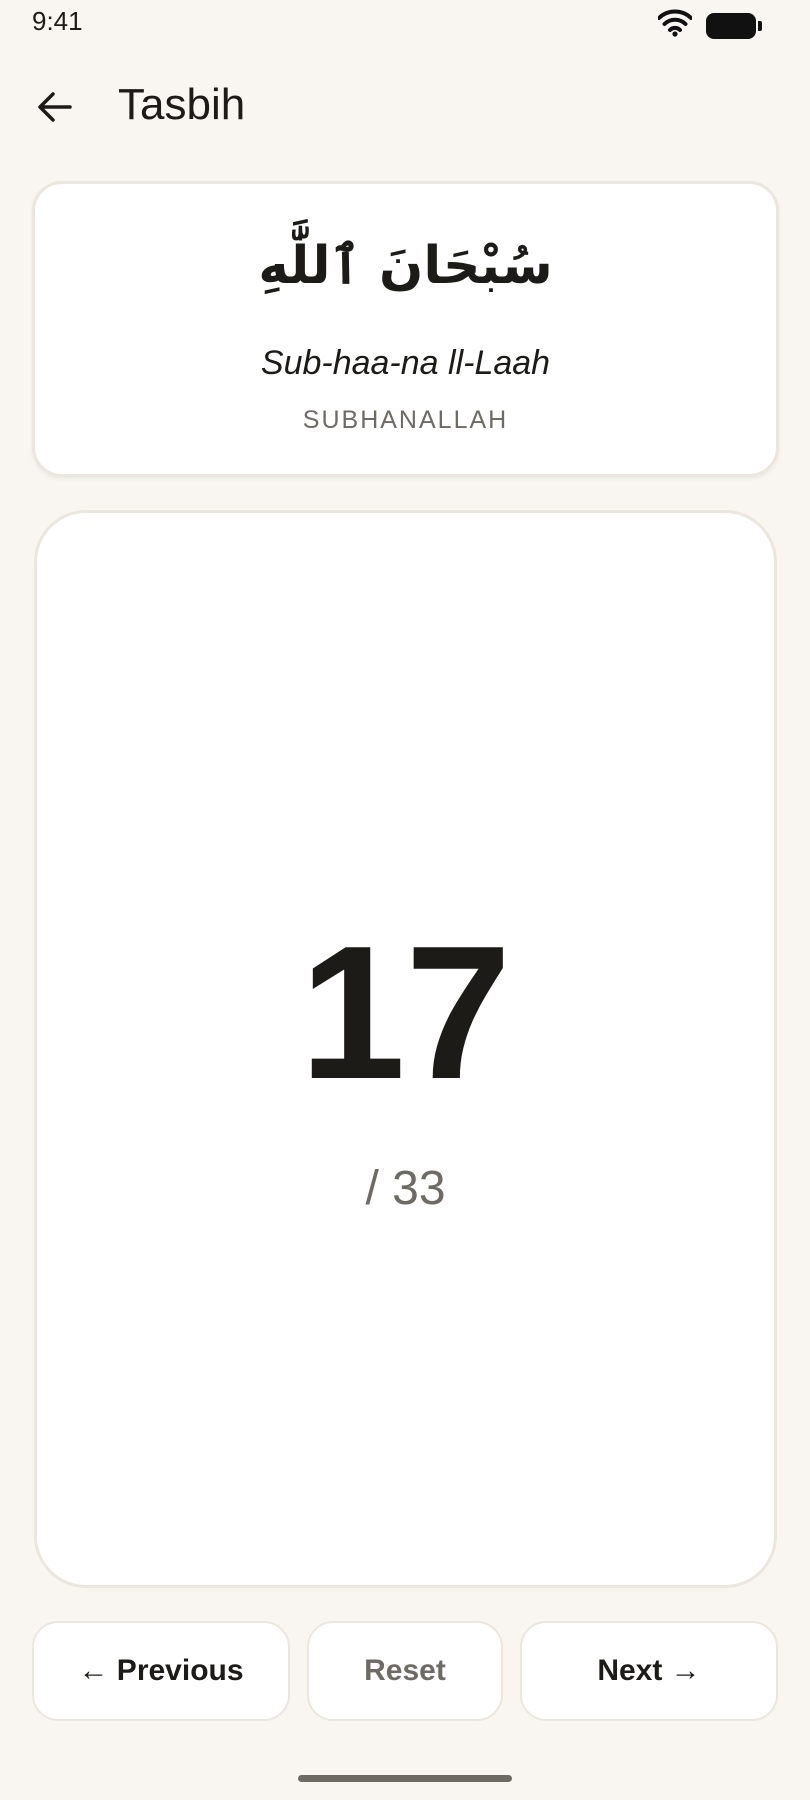  Describe the element at coordinates (57, 21) in the screenshot. I see `status-time: 9:41` at that location.